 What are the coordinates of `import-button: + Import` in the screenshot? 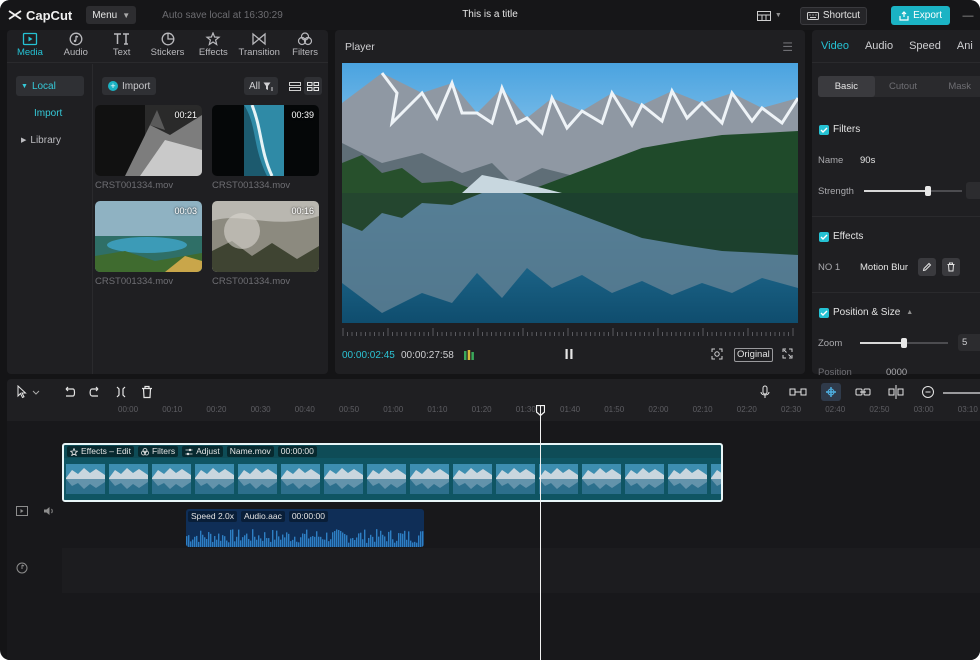 It's located at (129, 86).